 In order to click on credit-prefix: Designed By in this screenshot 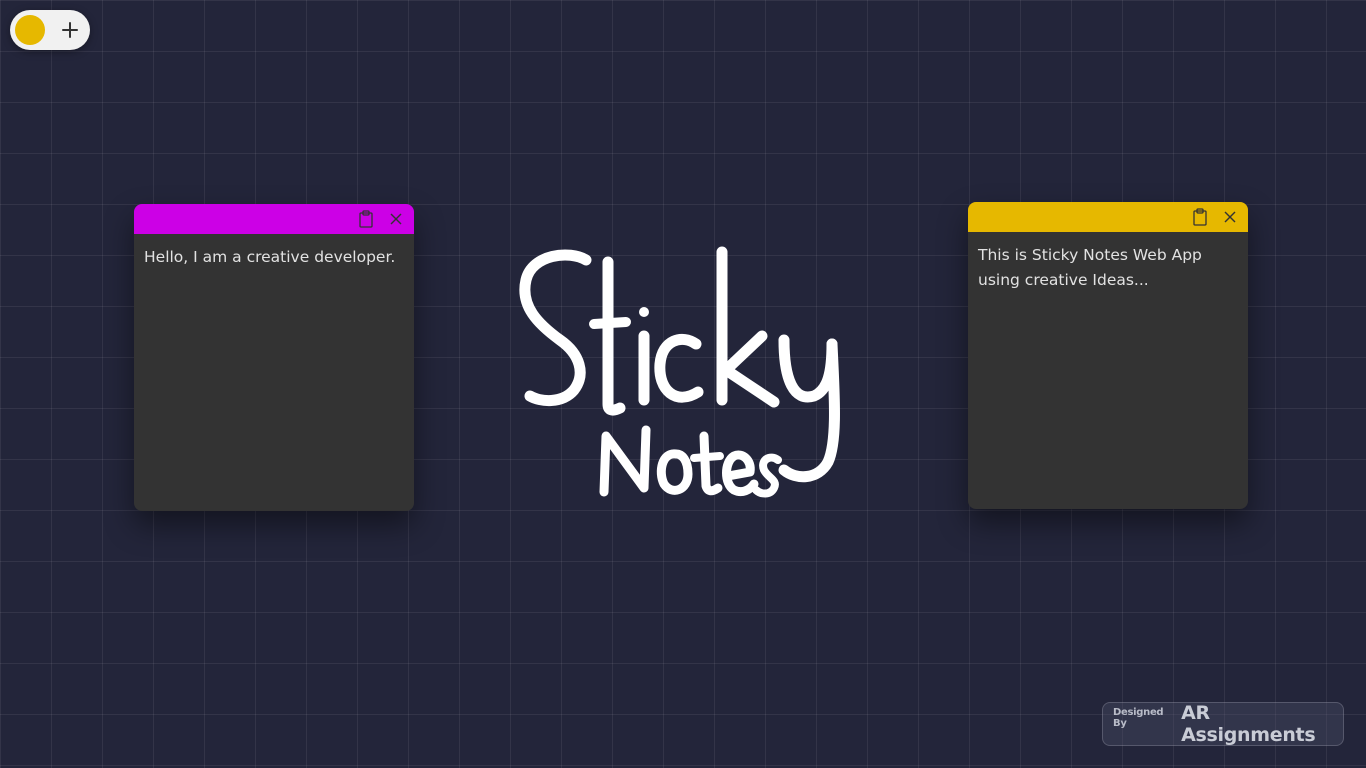, I will do `click(1138, 718)`.